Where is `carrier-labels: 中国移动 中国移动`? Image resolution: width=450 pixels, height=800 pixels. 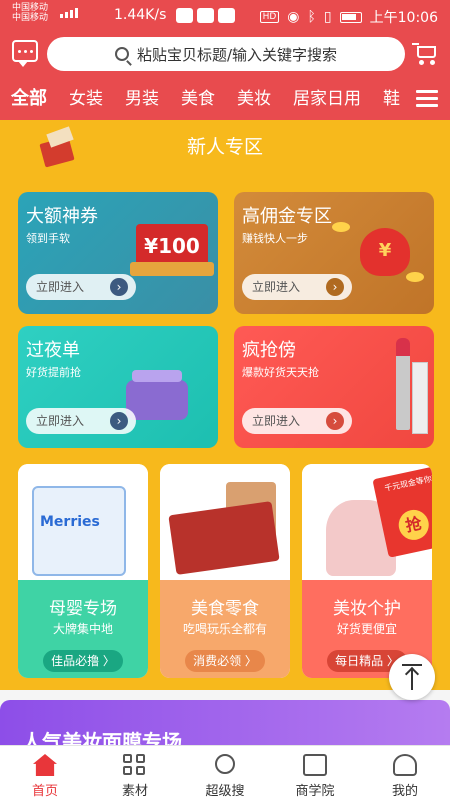
carrier-labels: 中国移动 中国移动 is located at coordinates (30, 13).